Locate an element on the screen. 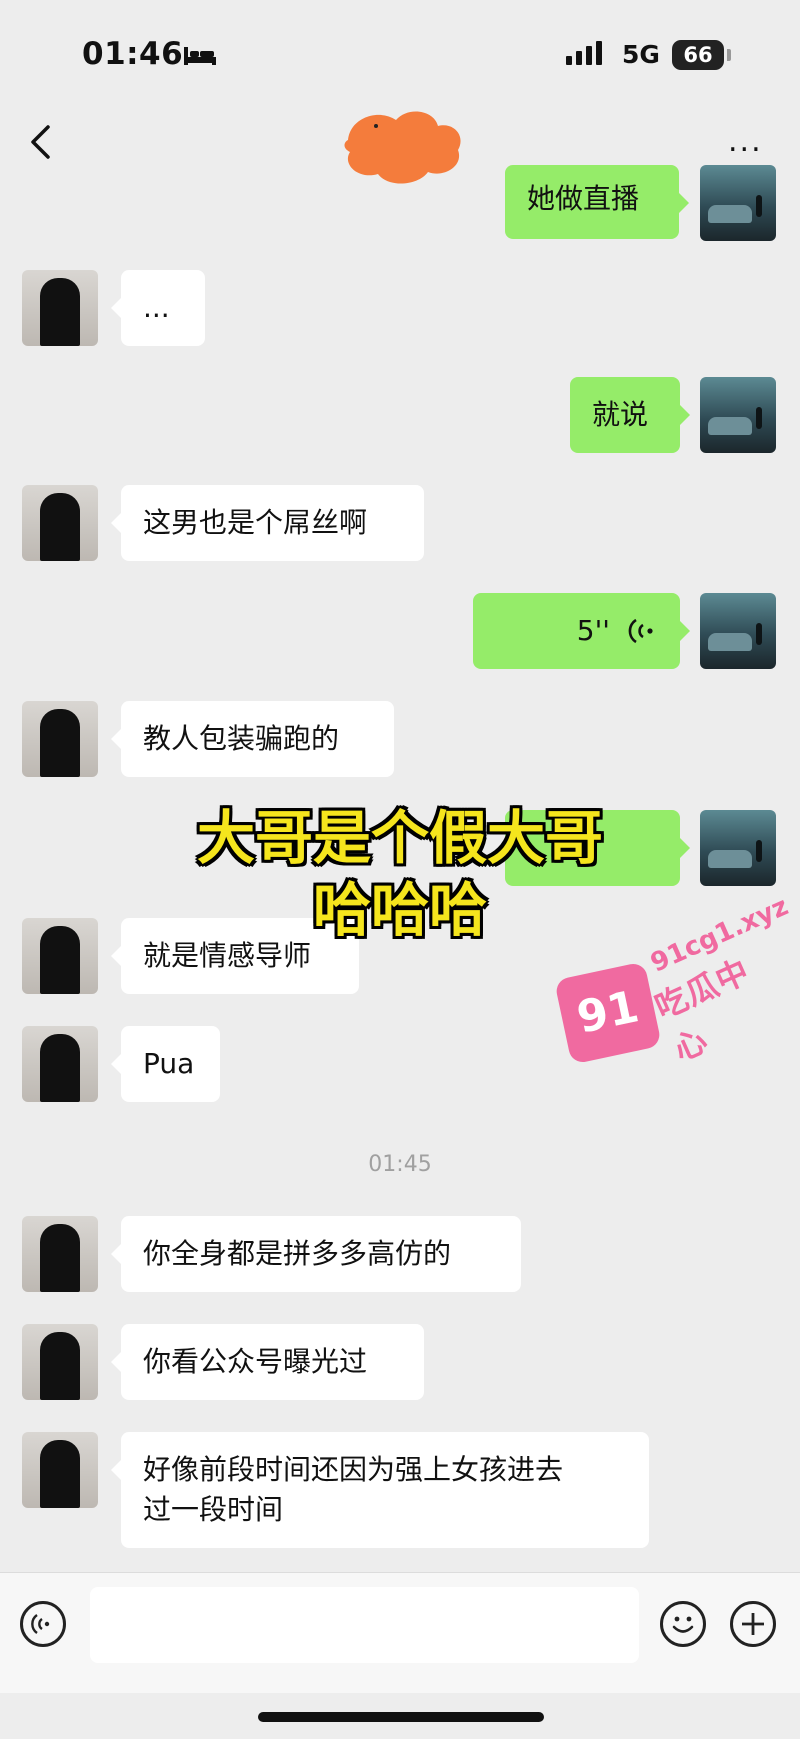 This screenshot has height=1739, width=800. redacted-contact-name is located at coordinates (402, 147).